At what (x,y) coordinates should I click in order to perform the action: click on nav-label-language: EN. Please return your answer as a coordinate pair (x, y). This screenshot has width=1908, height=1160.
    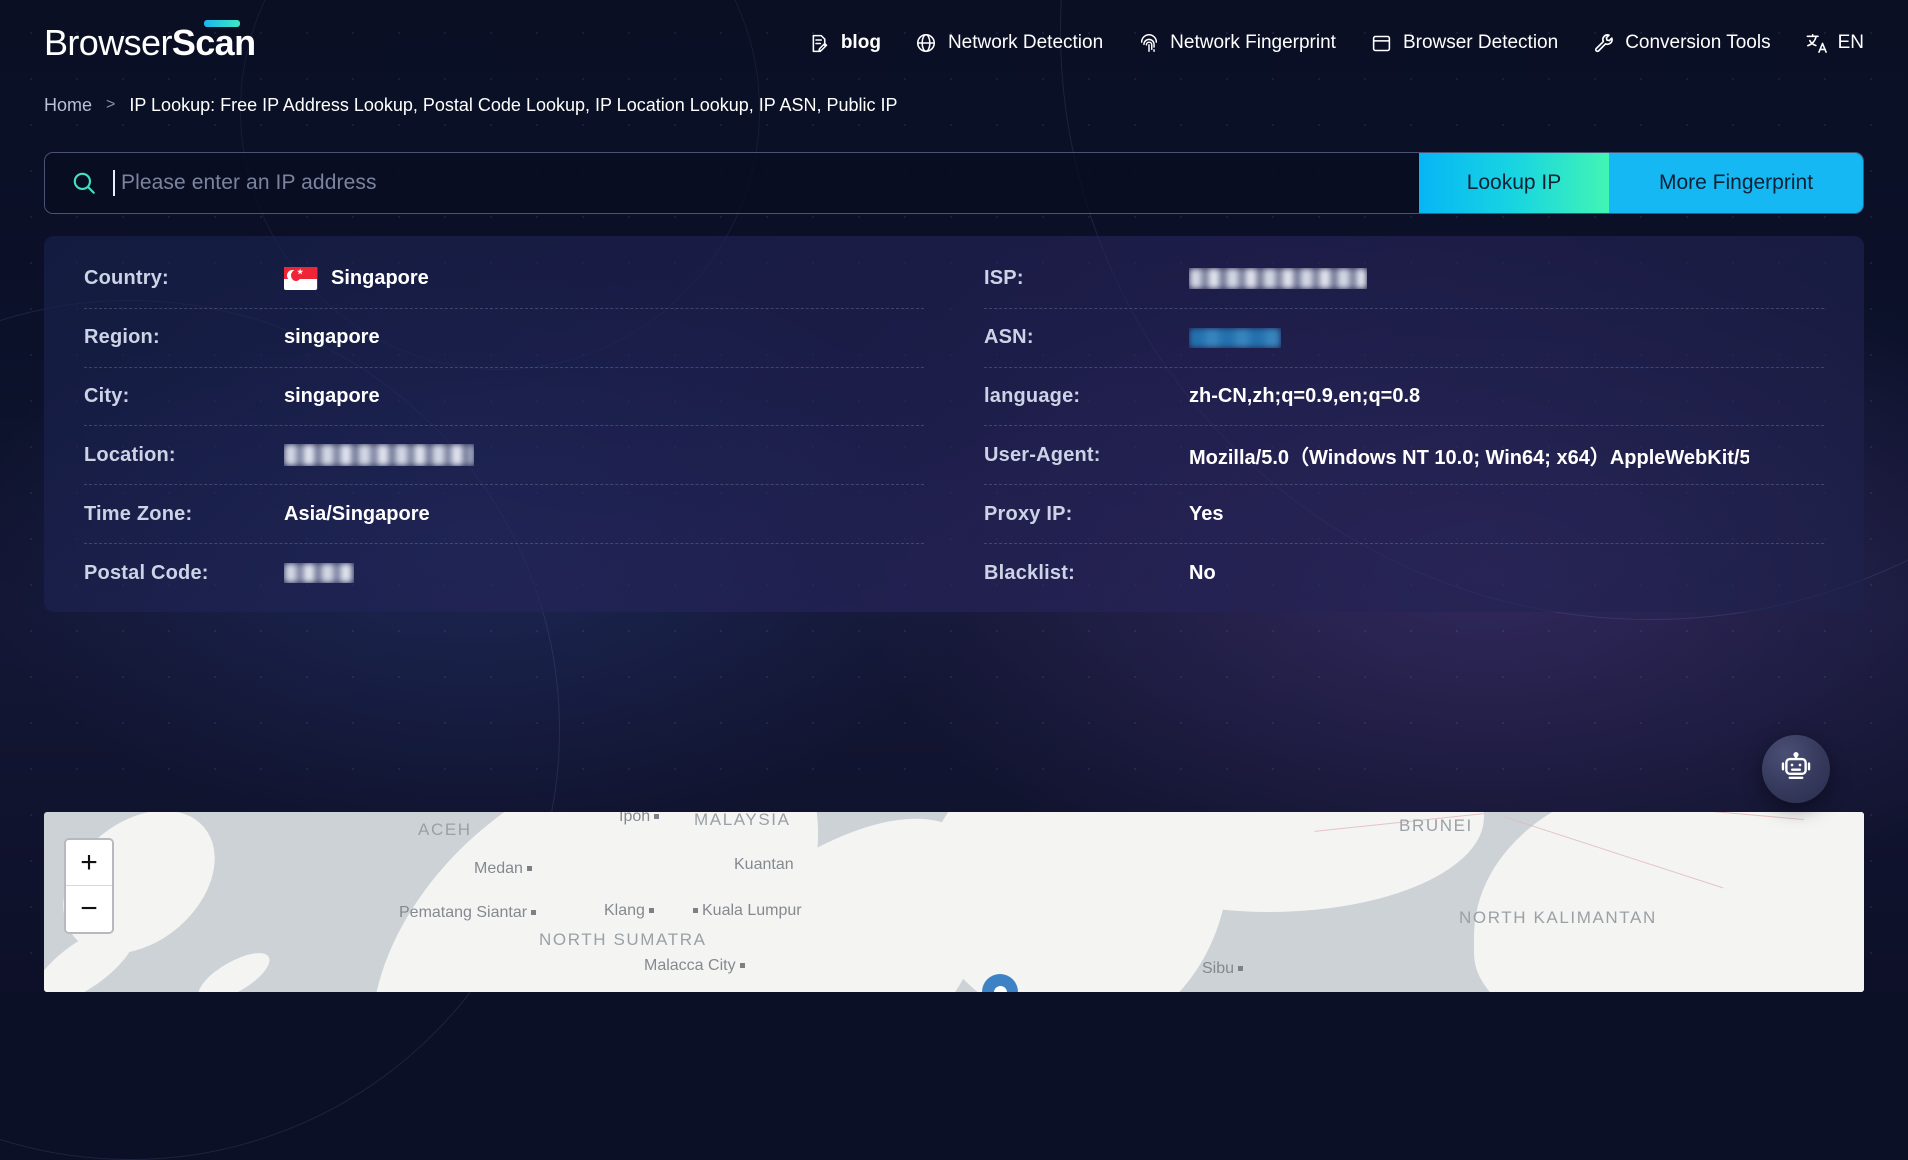
    Looking at the image, I should click on (1850, 42).